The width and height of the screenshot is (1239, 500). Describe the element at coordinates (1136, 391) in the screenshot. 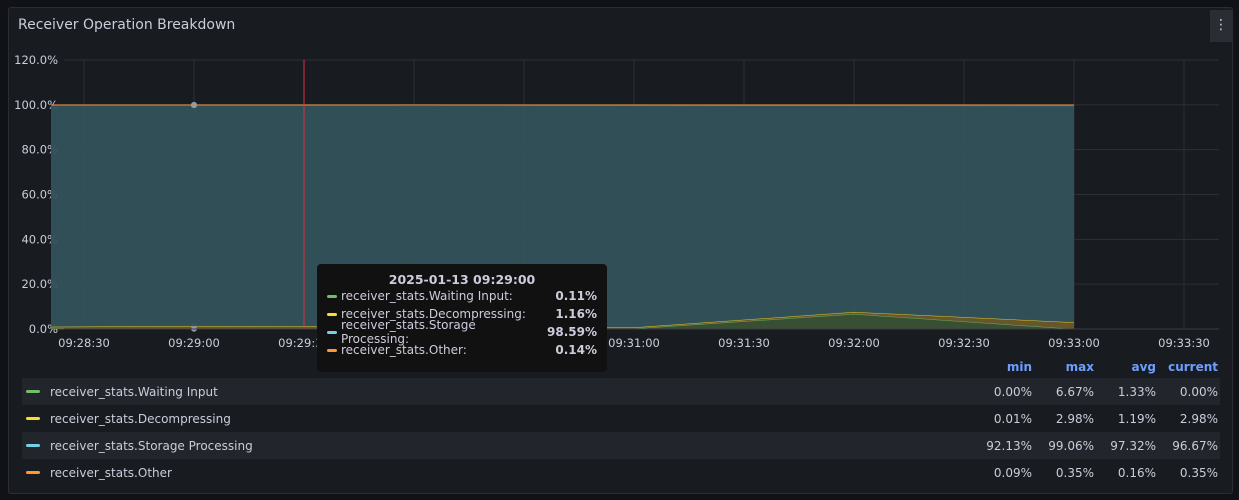

I see `legend-avg: 1.33%` at that location.